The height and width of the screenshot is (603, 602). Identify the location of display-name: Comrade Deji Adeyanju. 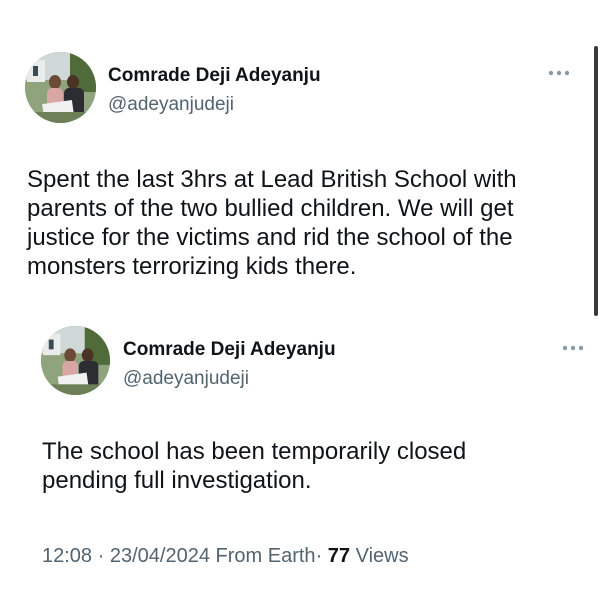
(214, 76).